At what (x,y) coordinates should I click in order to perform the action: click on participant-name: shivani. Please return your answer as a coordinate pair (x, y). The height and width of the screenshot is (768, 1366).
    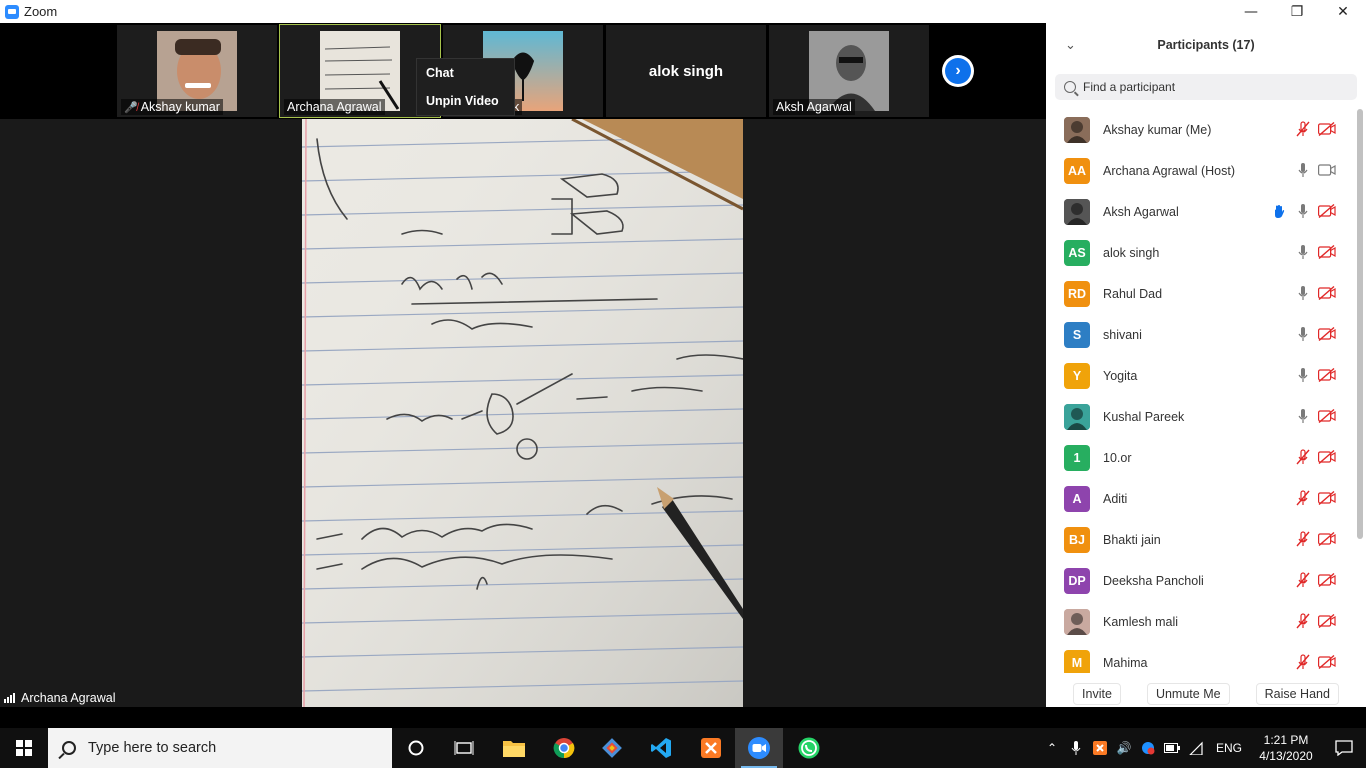
    Looking at the image, I should click on (1122, 334).